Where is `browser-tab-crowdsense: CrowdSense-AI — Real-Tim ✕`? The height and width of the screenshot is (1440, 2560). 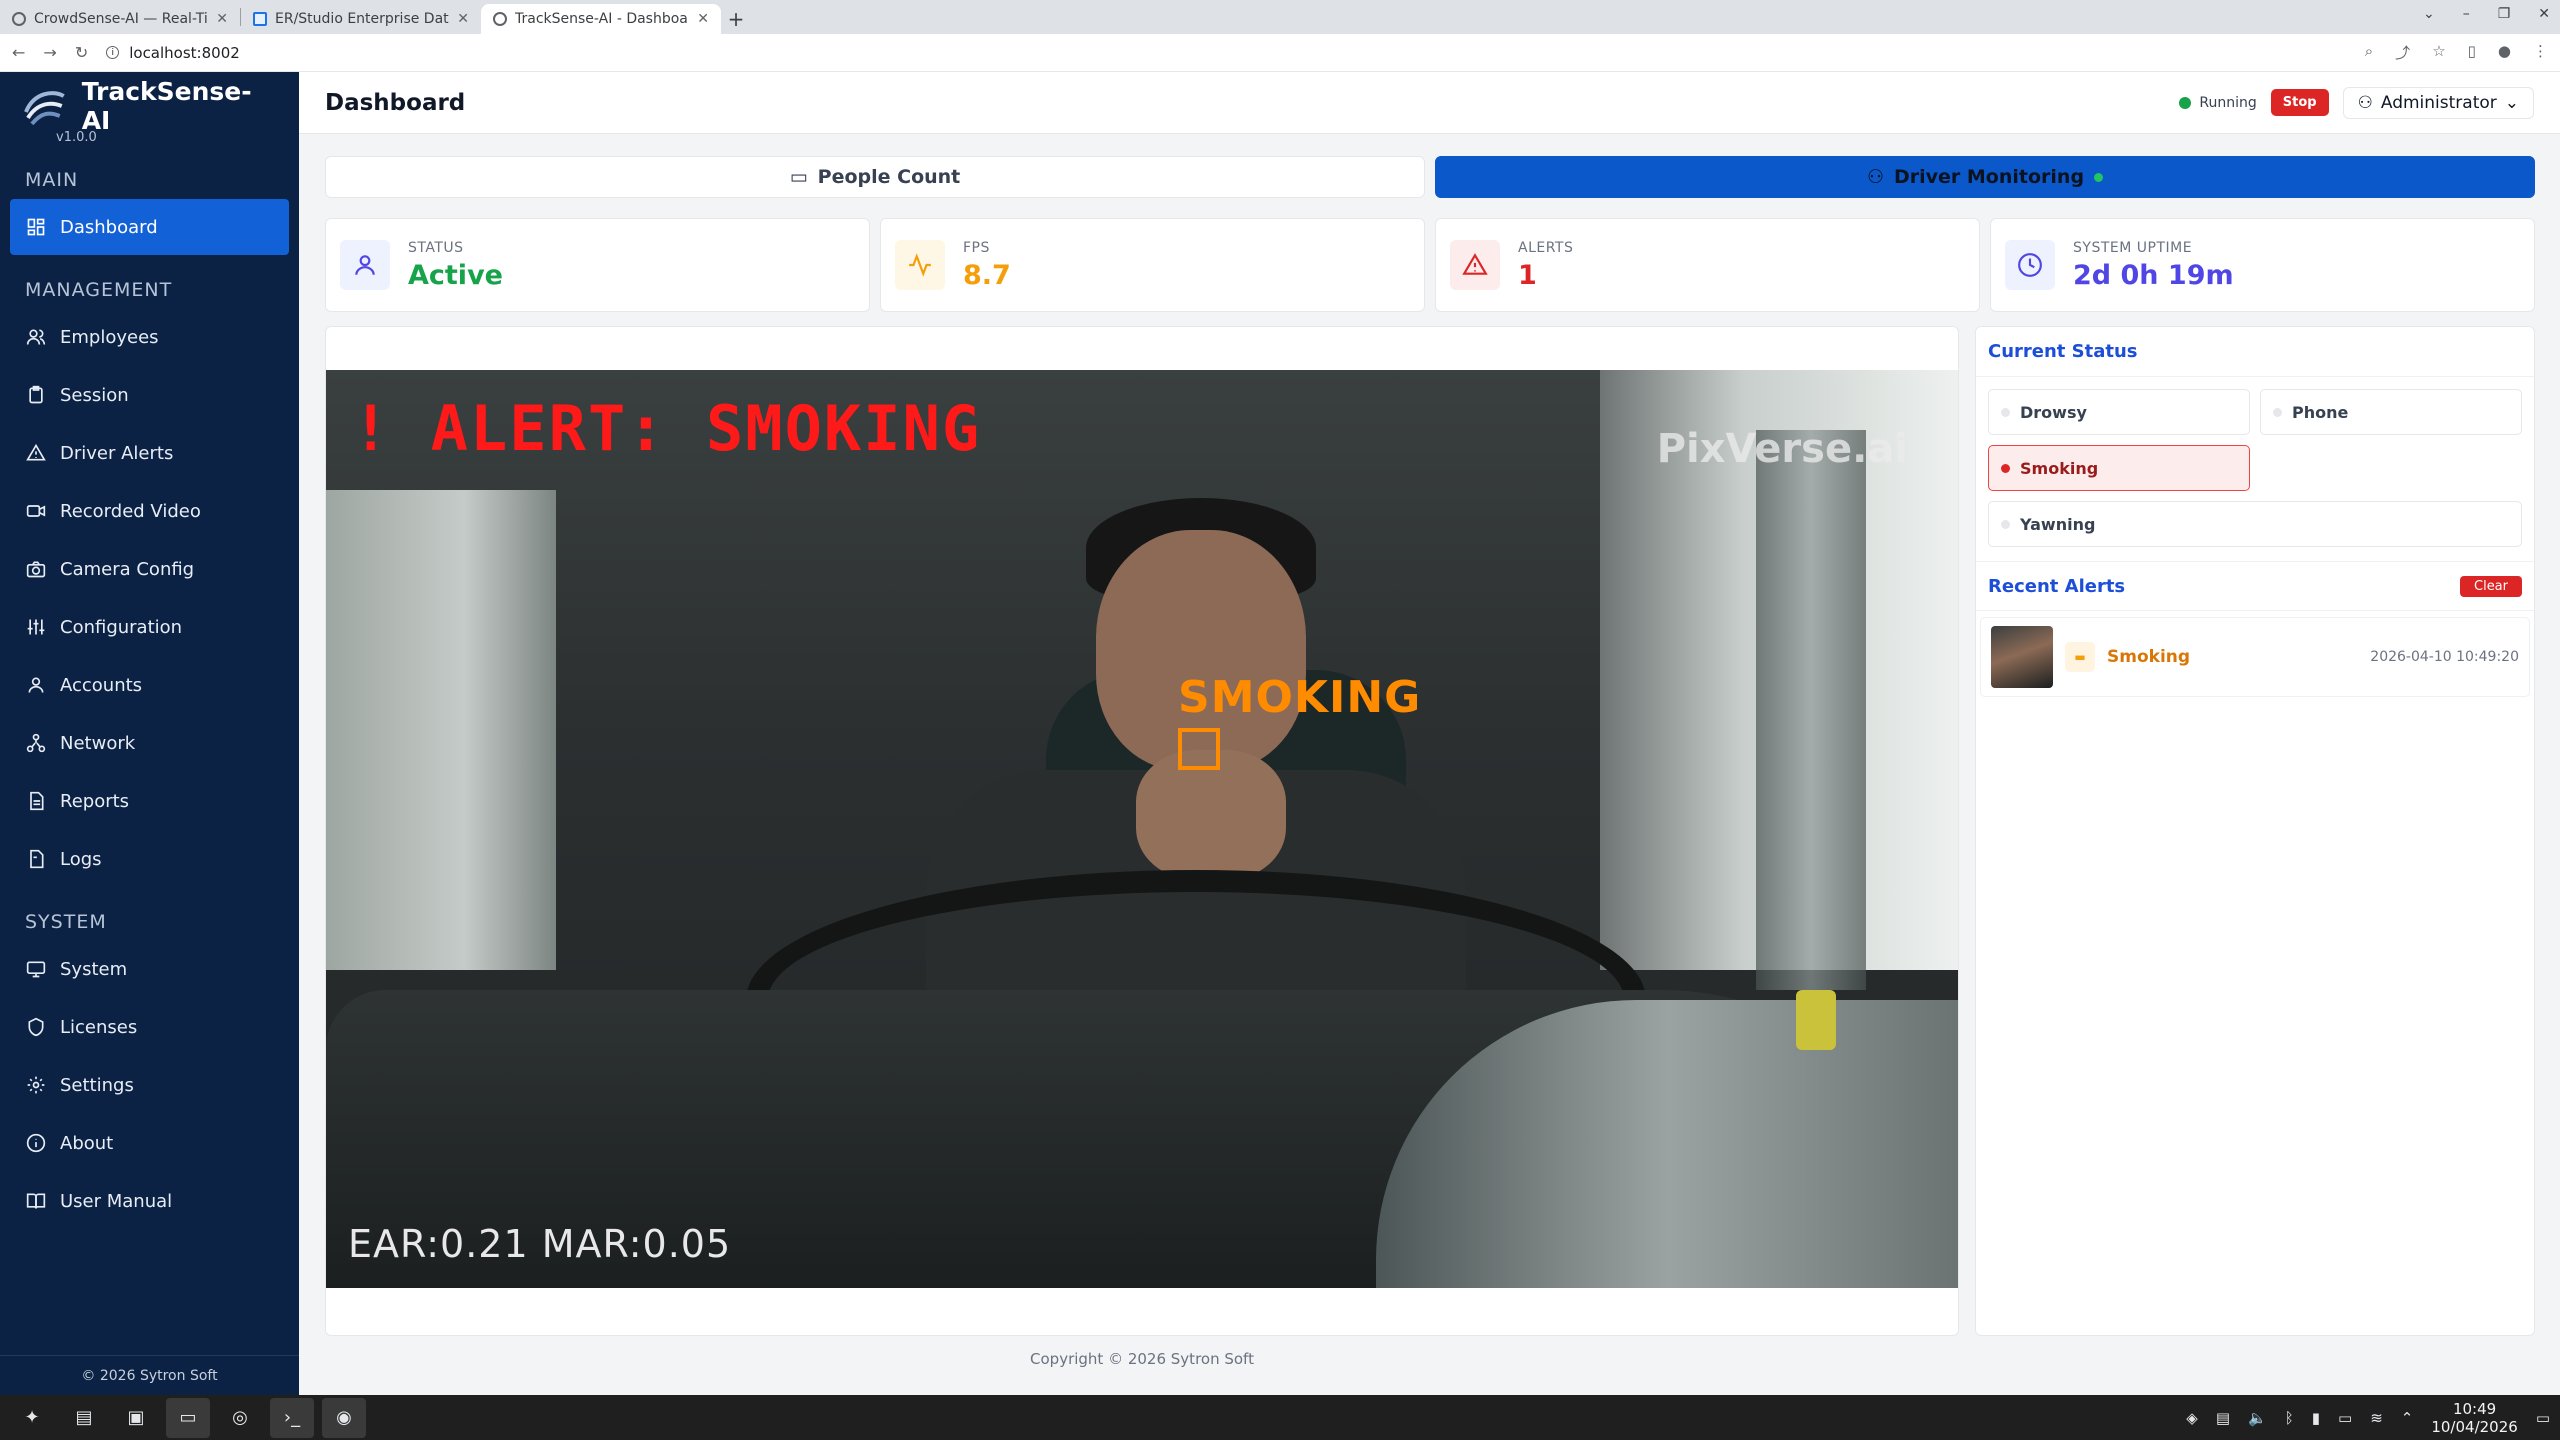
browser-tab-crowdsense: CrowdSense-AI — Real-Tim ✕ is located at coordinates (120, 19).